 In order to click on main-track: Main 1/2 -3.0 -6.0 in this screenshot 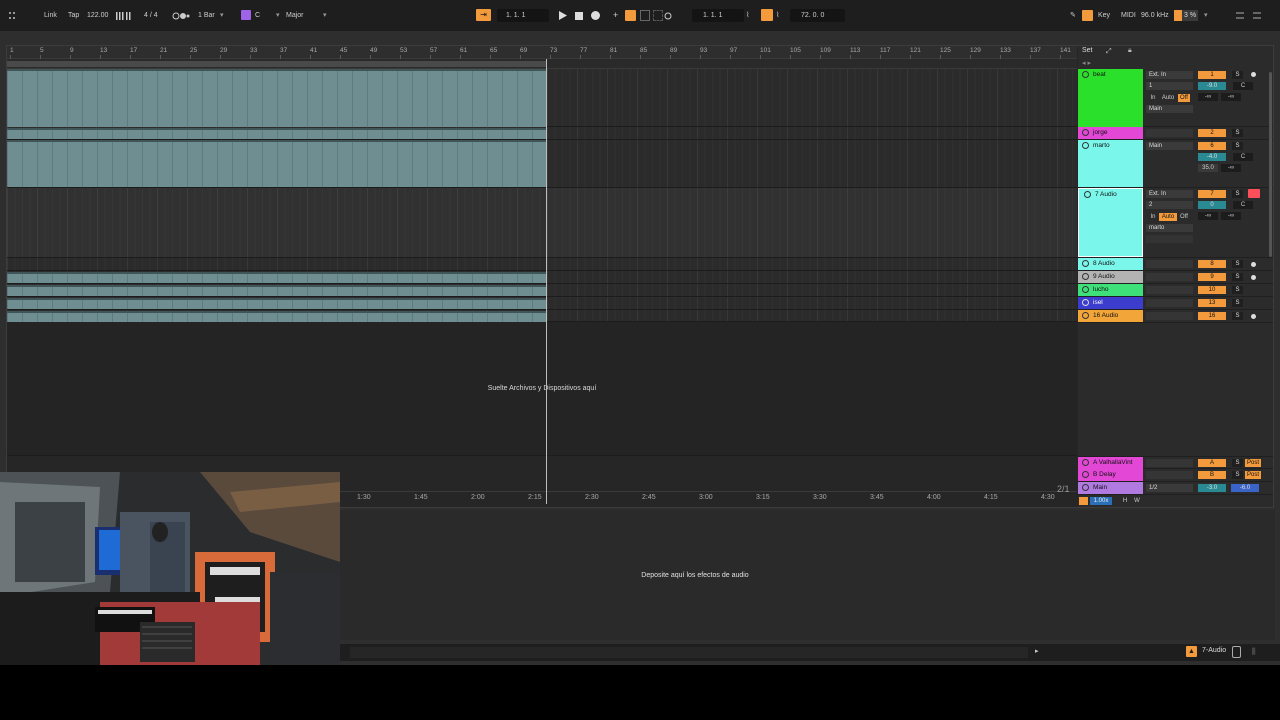, I will do `click(1175, 488)`.